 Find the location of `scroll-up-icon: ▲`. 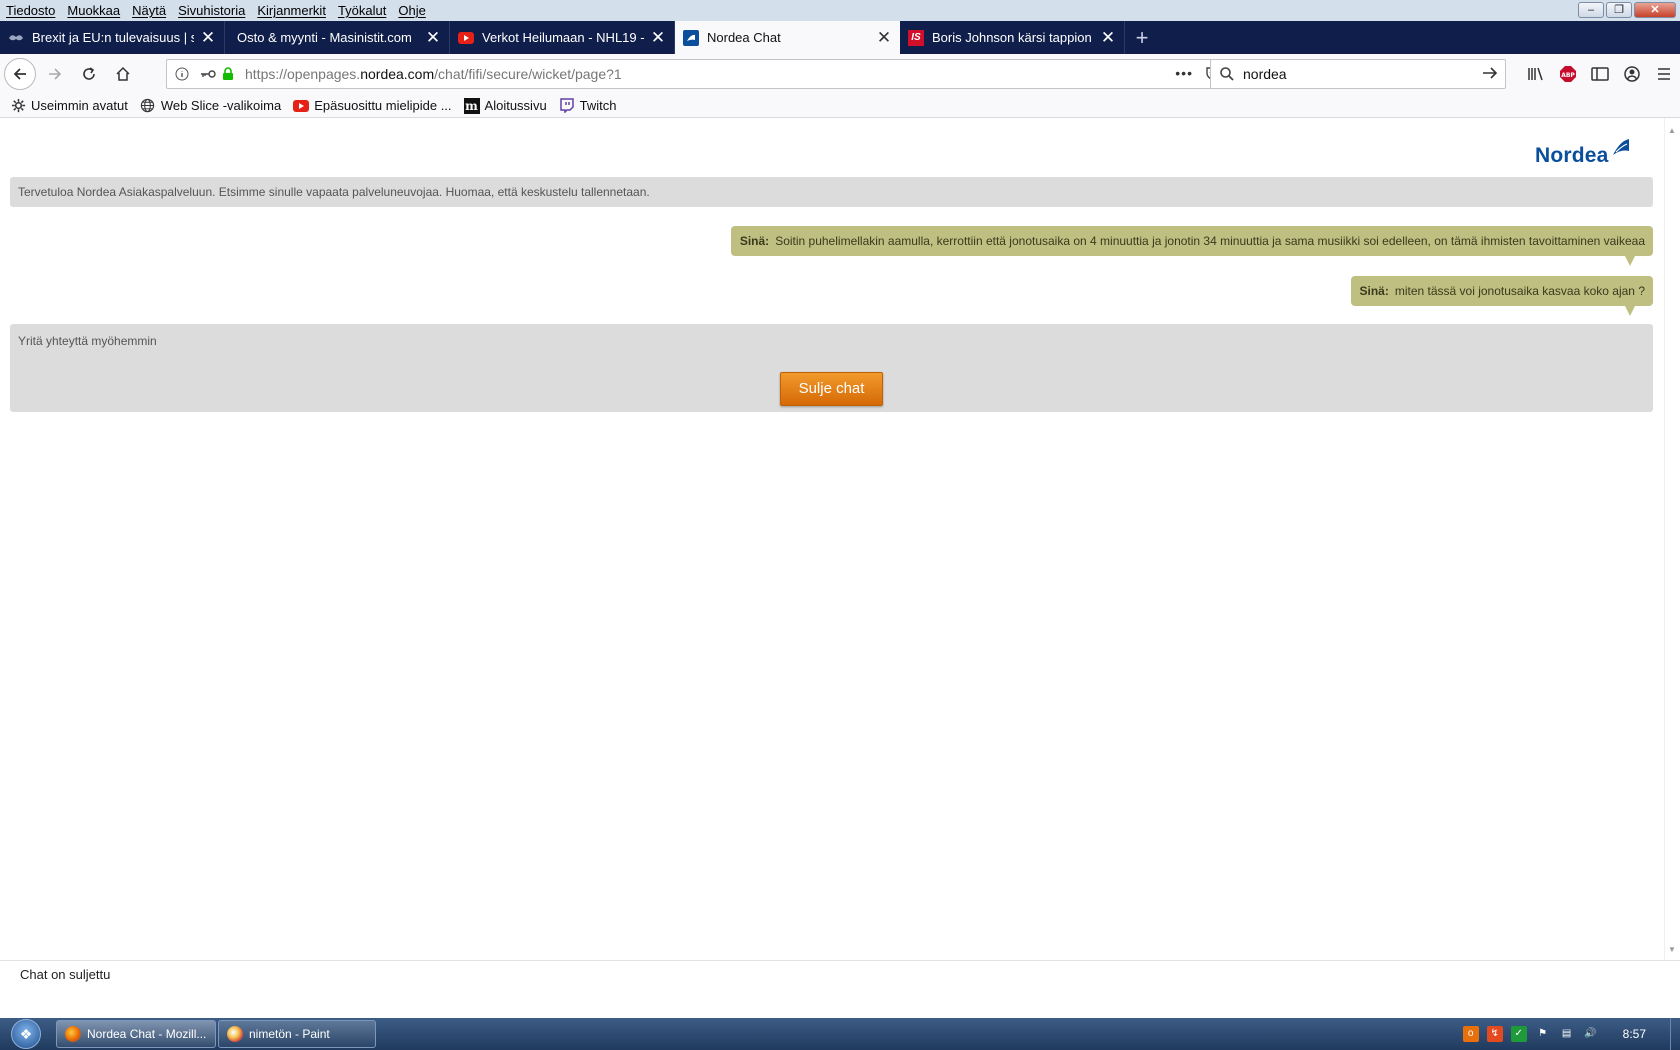

scroll-up-icon: ▲ is located at coordinates (1672, 130).